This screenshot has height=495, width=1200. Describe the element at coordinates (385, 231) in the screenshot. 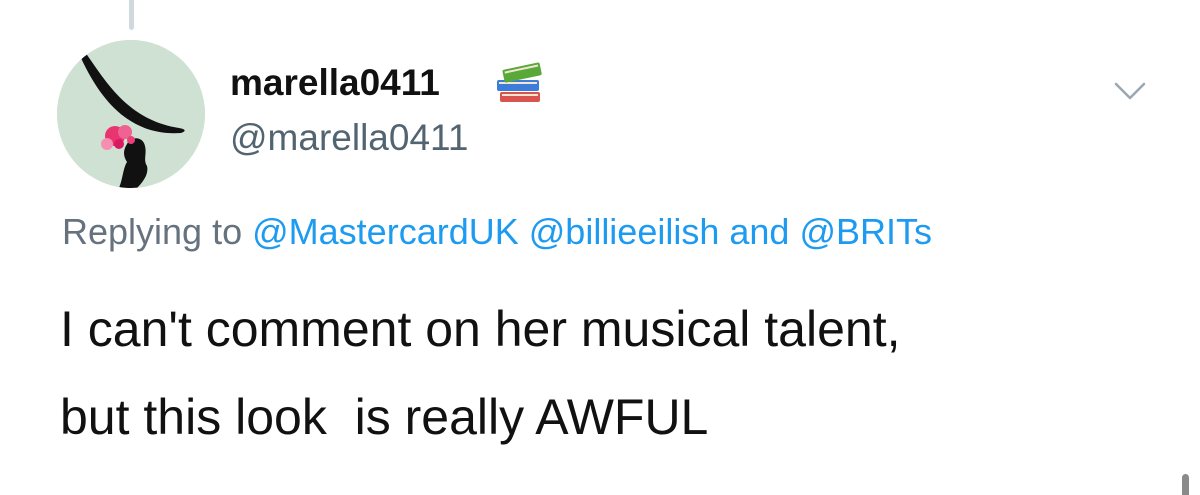

I see `mention-link-mastercarduk: @MastercardUK` at that location.